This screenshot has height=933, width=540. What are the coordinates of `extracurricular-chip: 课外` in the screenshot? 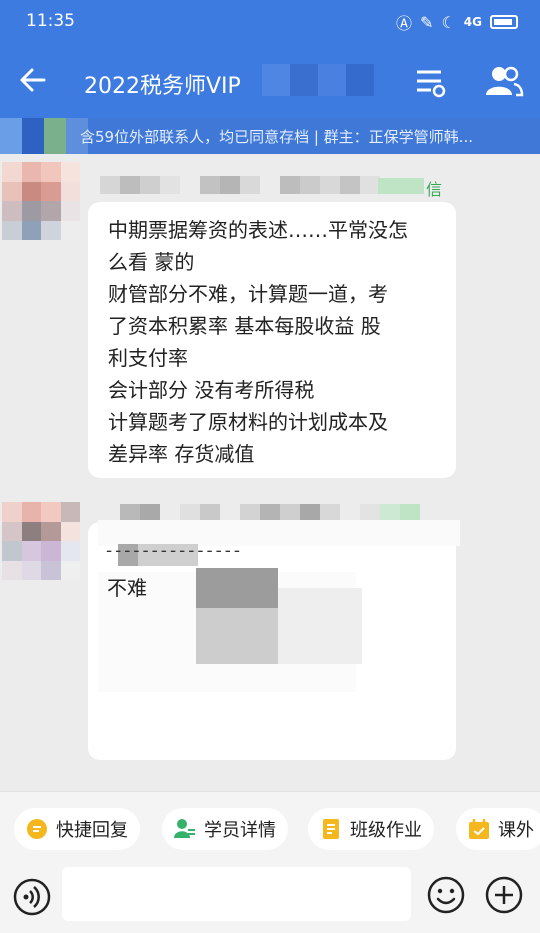 It's located at (498, 829).